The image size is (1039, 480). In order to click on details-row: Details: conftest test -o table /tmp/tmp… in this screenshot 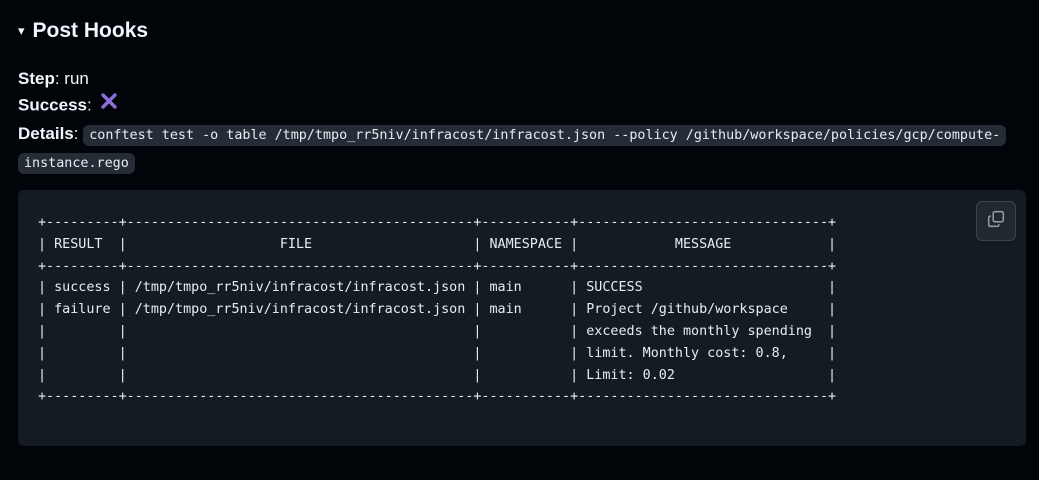, I will do `click(520, 149)`.